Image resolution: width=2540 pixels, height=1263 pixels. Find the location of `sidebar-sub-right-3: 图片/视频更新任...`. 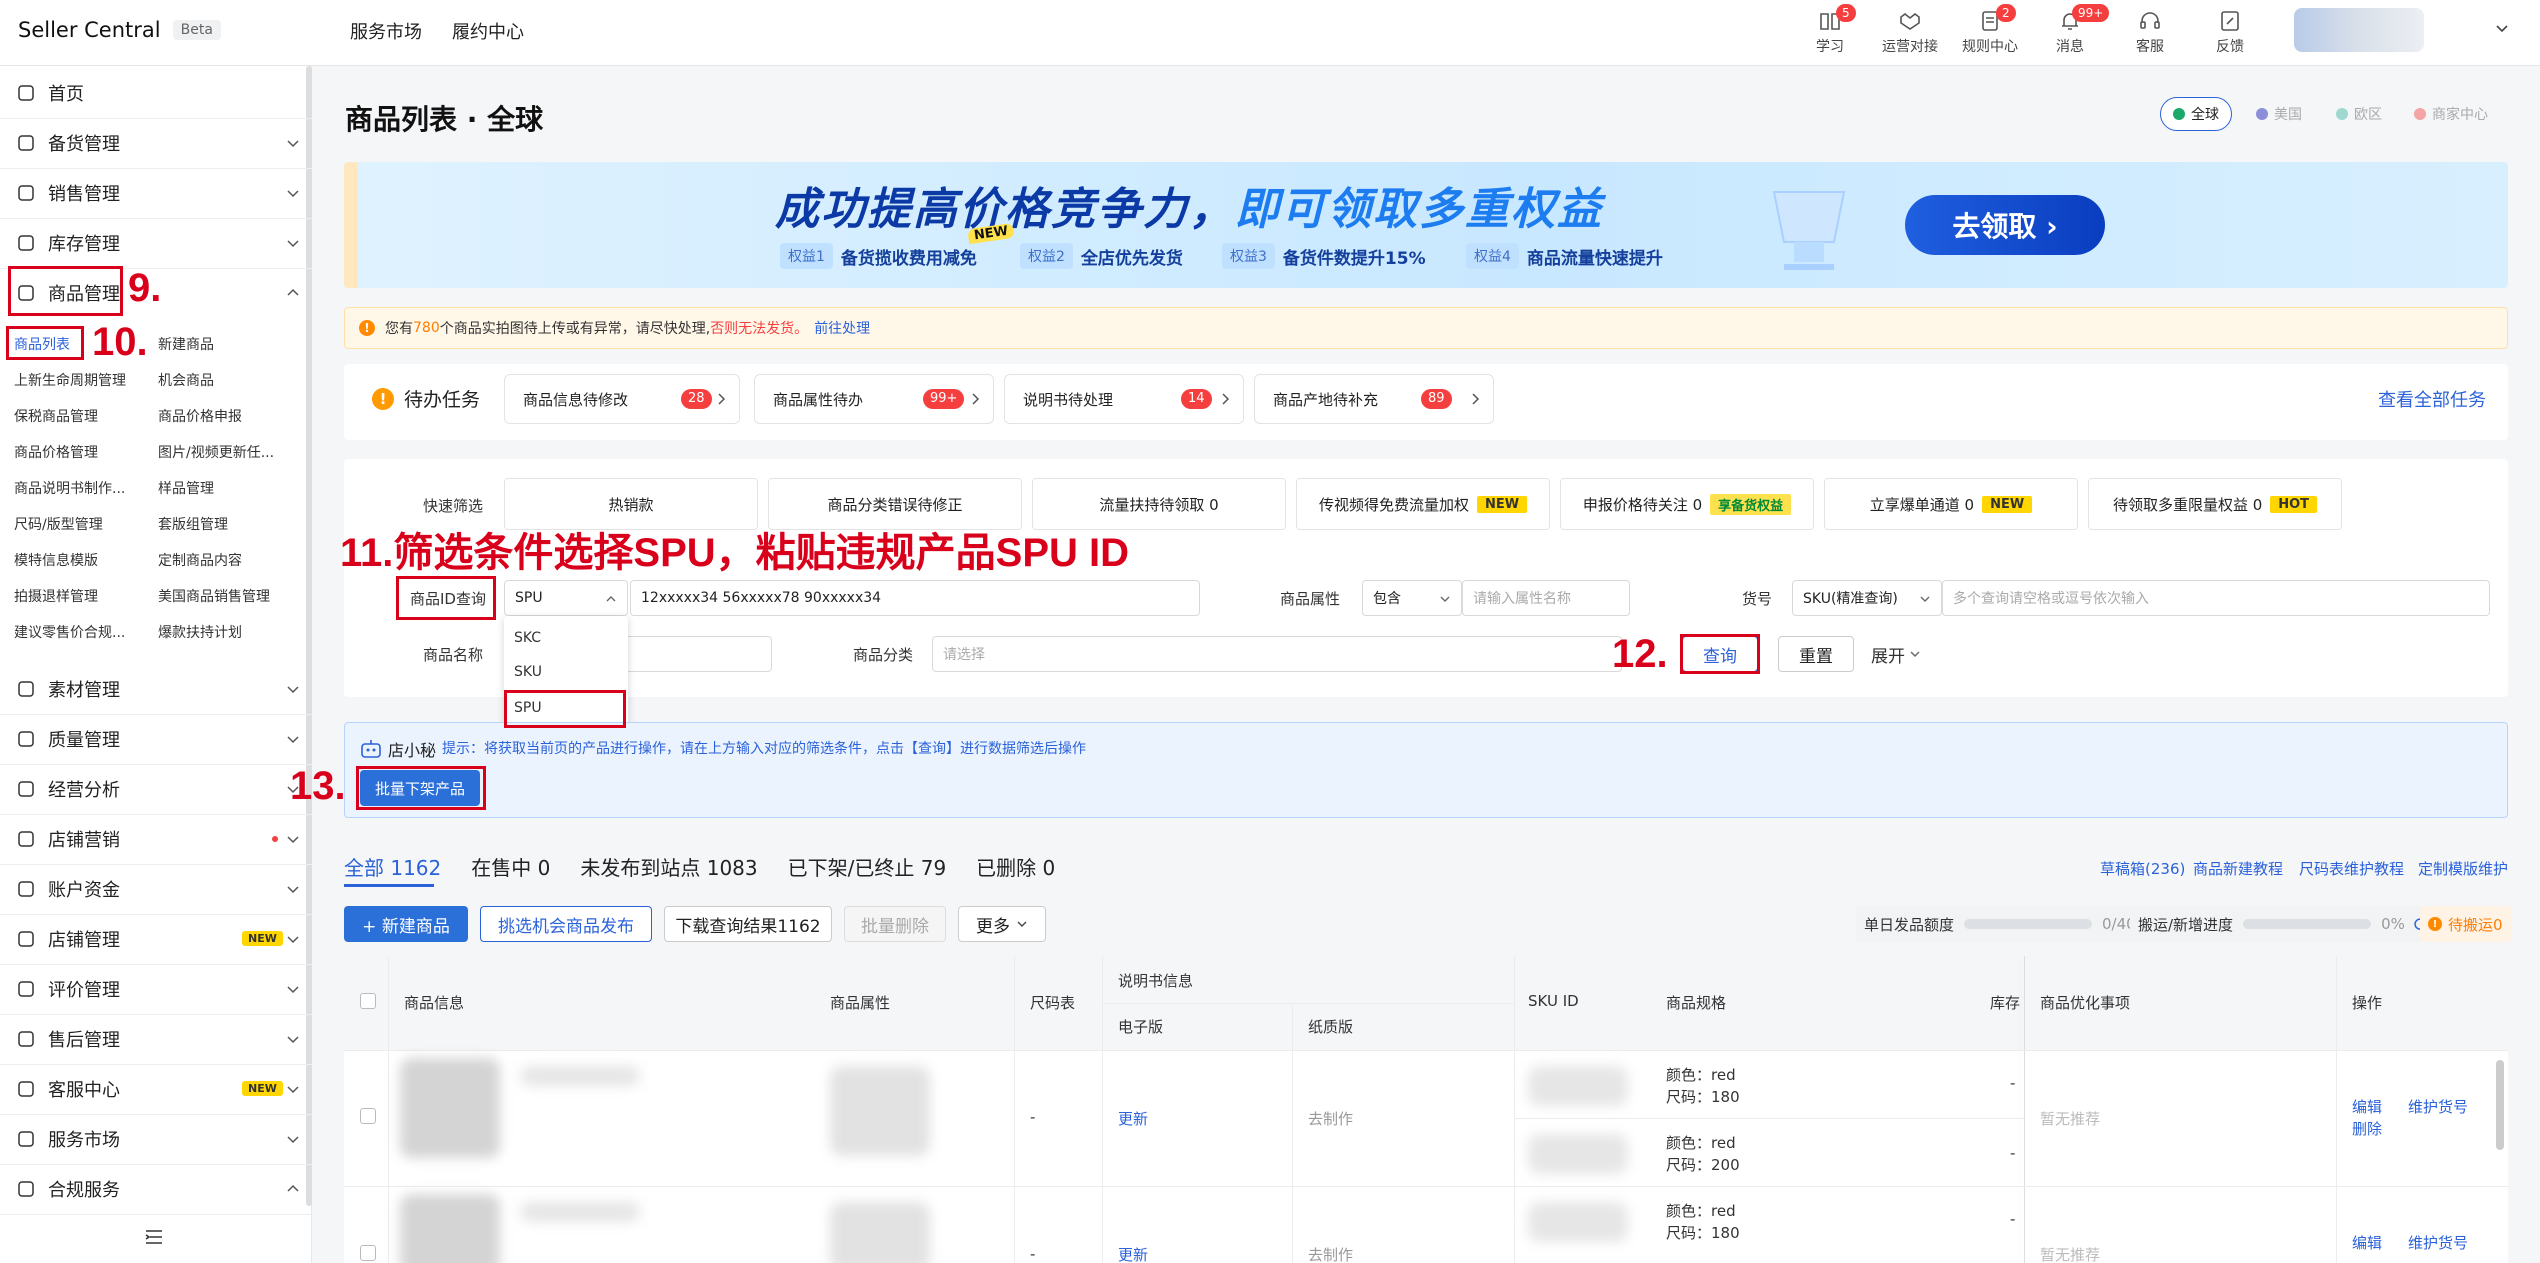

sidebar-sub-right-3: 图片/视频更新任... is located at coordinates (216, 452).